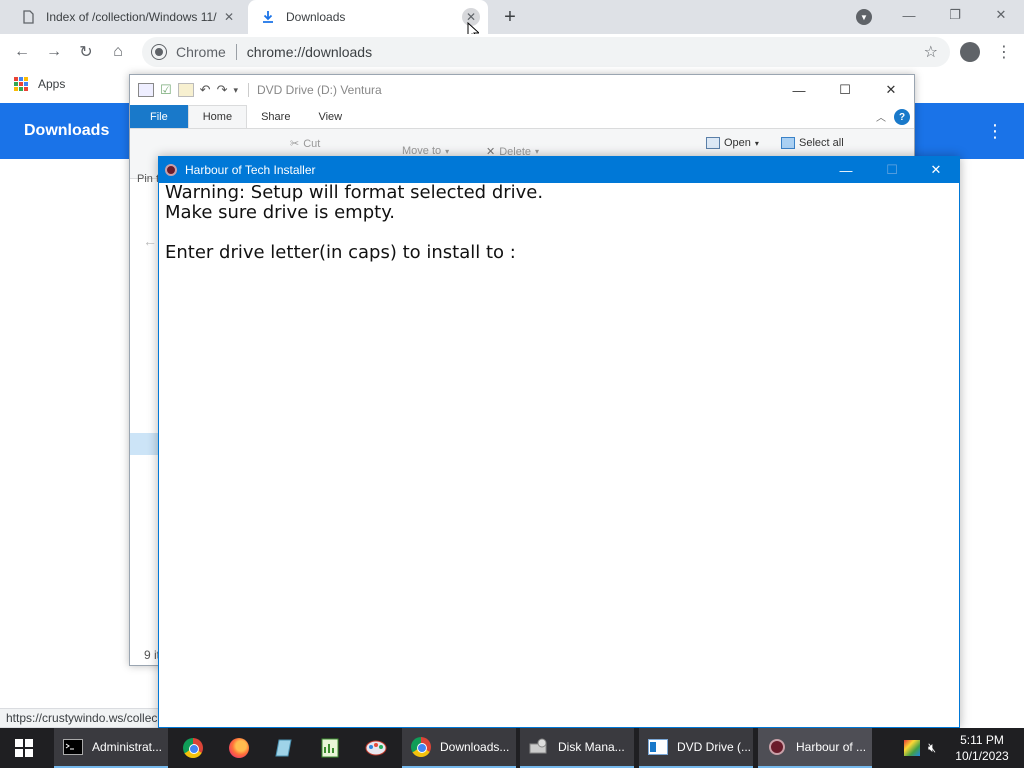  What do you see at coordinates (250, 170) in the screenshot?
I see `installer-title: Harbour of Tech Installer` at bounding box center [250, 170].